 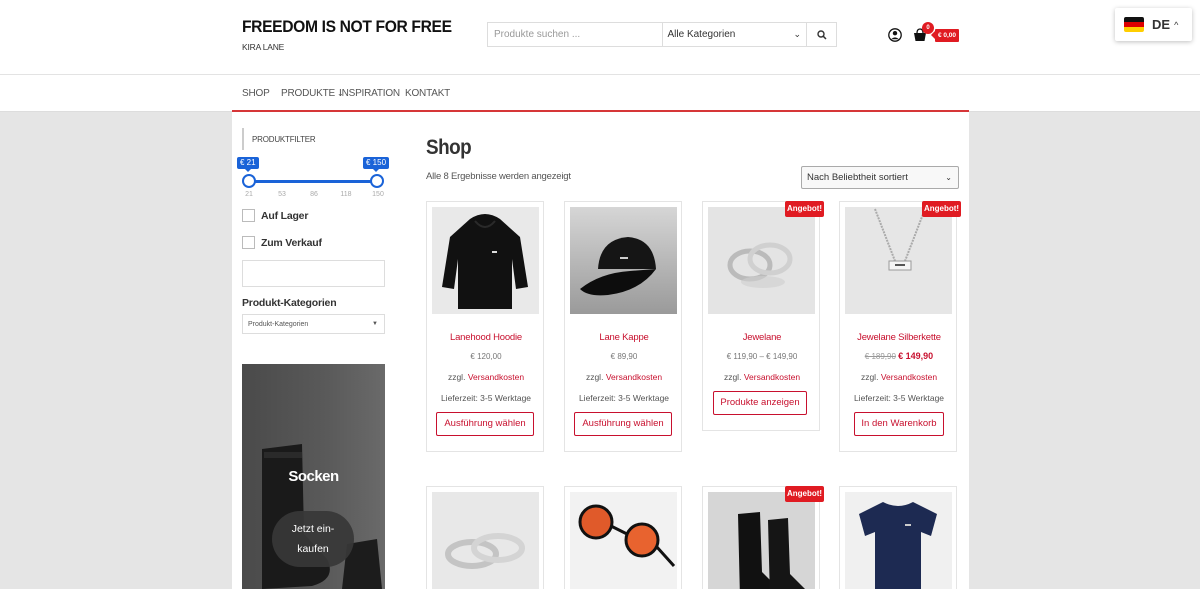 What do you see at coordinates (899, 424) in the screenshot?
I see `add-to-cart-button: In den Warenkorb` at bounding box center [899, 424].